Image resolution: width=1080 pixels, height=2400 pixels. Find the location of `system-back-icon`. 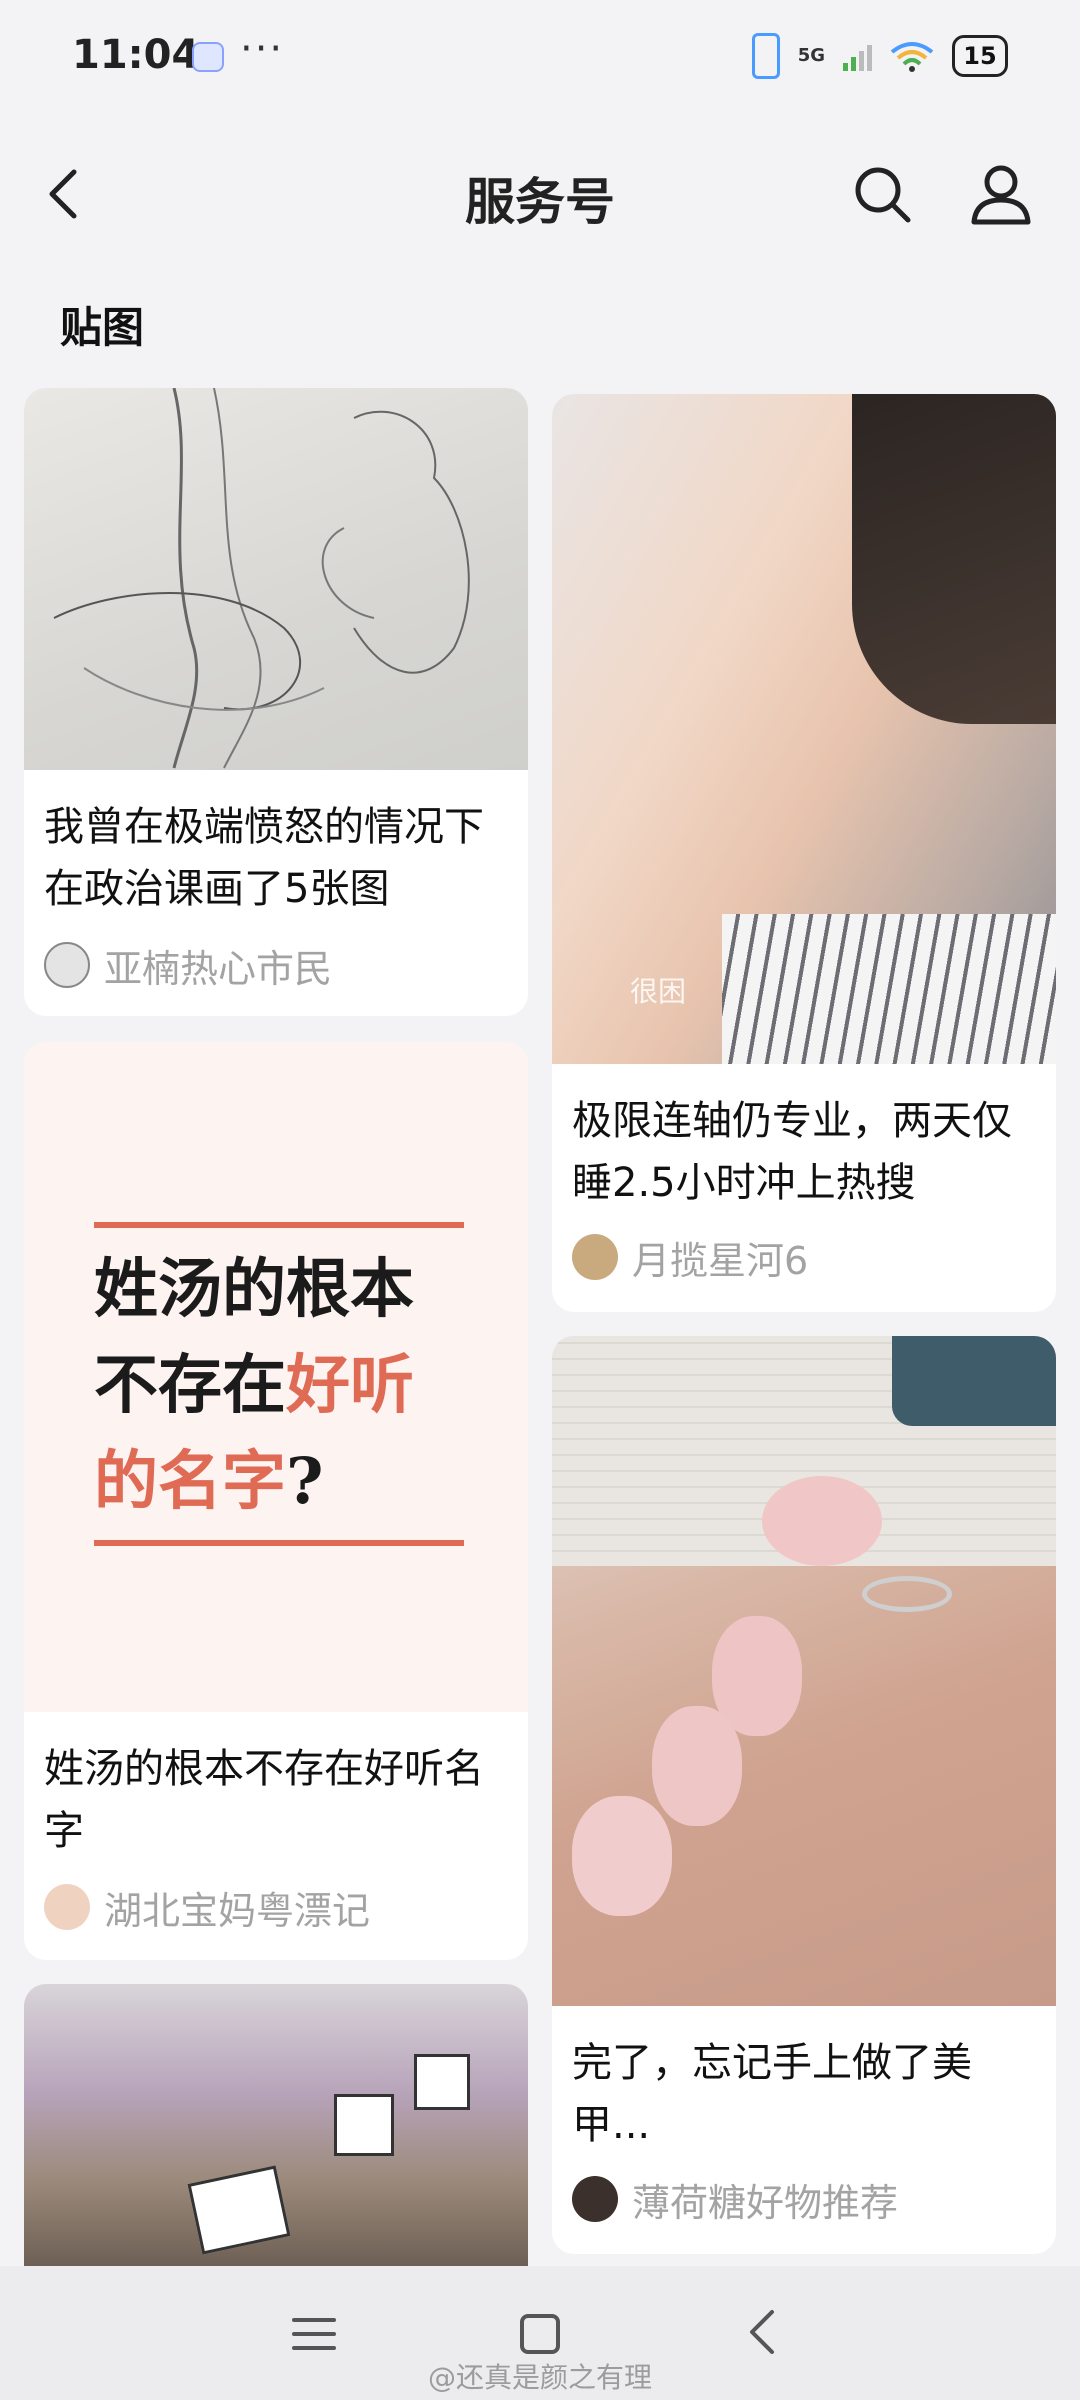

system-back-icon is located at coordinates (764, 2332).